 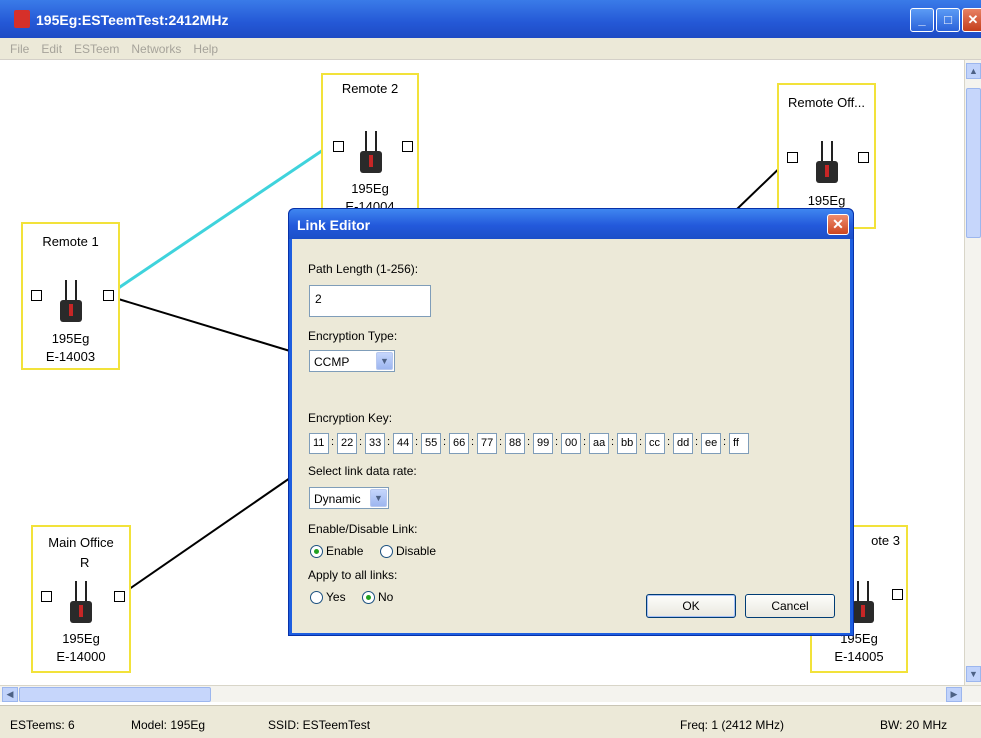 What do you see at coordinates (353, 336) in the screenshot?
I see `encryption-type-label: Encryption Type:` at bounding box center [353, 336].